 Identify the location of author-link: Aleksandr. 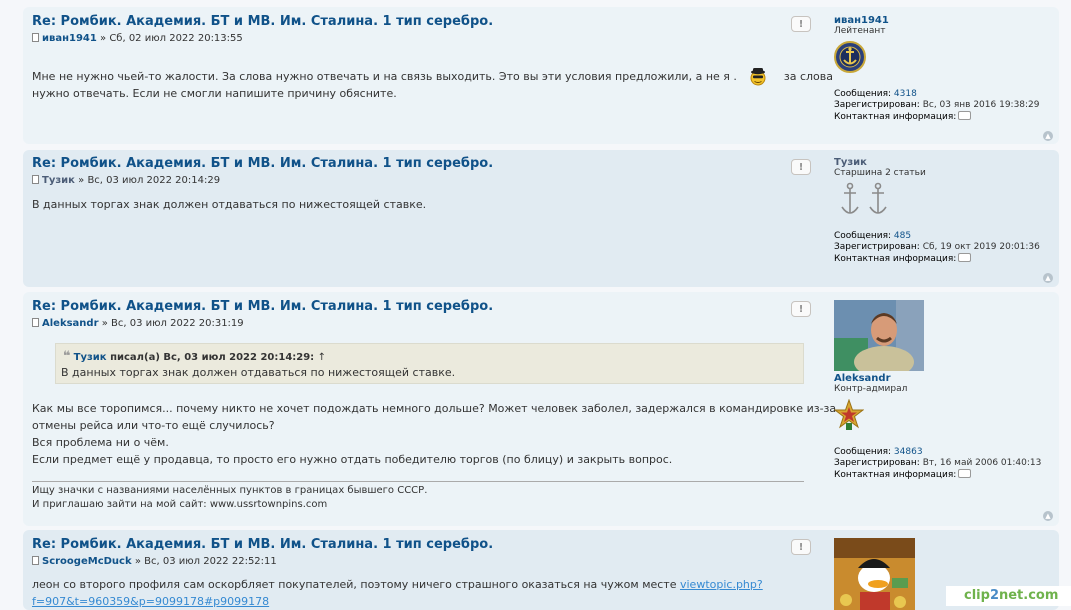
(70, 323).